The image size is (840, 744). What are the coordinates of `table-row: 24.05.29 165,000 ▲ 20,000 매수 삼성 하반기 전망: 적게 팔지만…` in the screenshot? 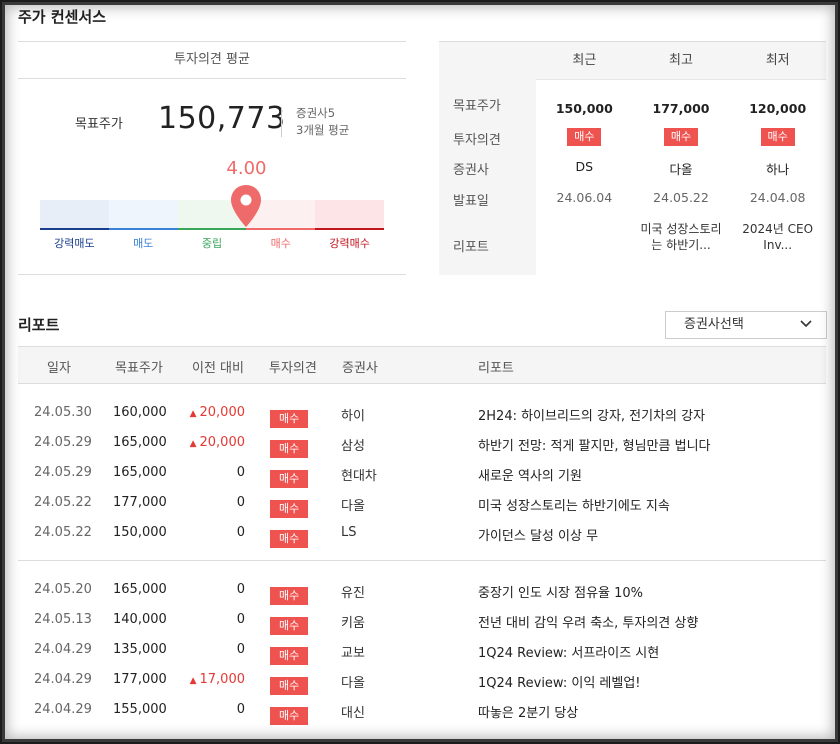 It's located at (422, 443).